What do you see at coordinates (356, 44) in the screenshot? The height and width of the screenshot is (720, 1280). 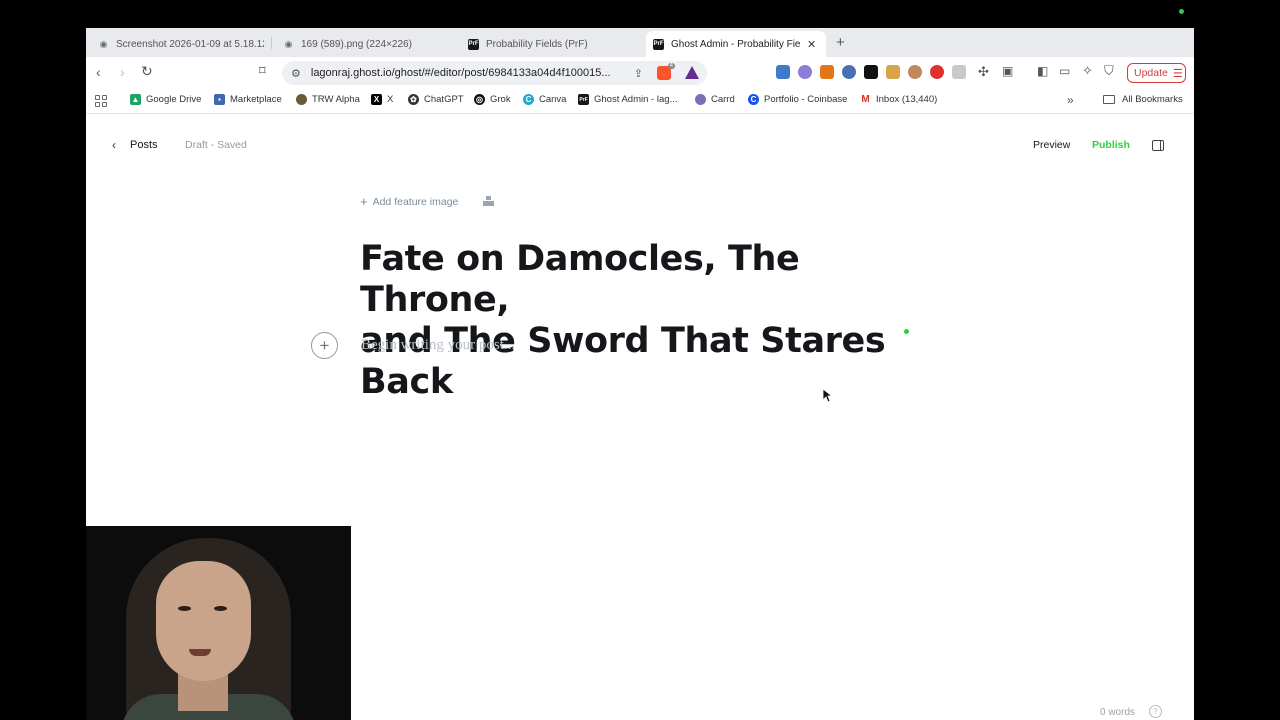 I see `tab-label: 169 (589).png (224×226)` at bounding box center [356, 44].